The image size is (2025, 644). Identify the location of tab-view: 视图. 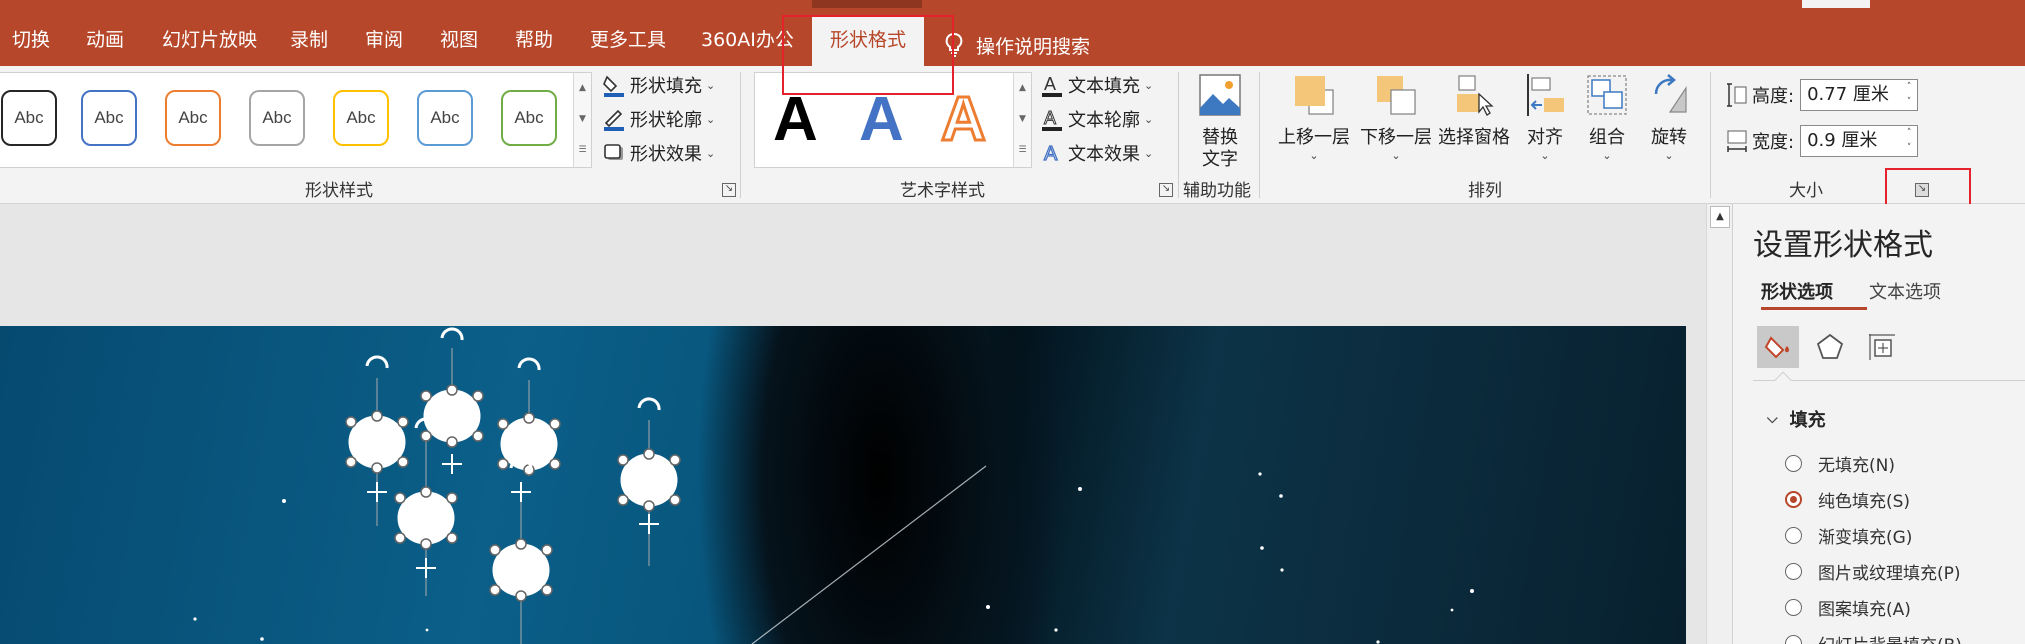
(459, 37).